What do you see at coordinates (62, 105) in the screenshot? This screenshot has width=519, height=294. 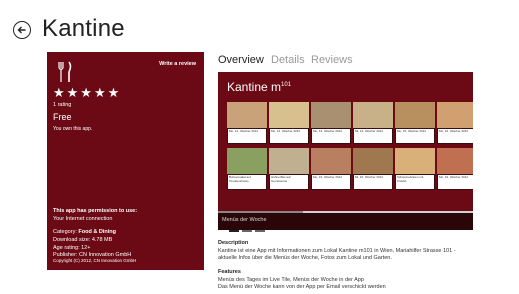 I see `rating-count: 1 rating` at bounding box center [62, 105].